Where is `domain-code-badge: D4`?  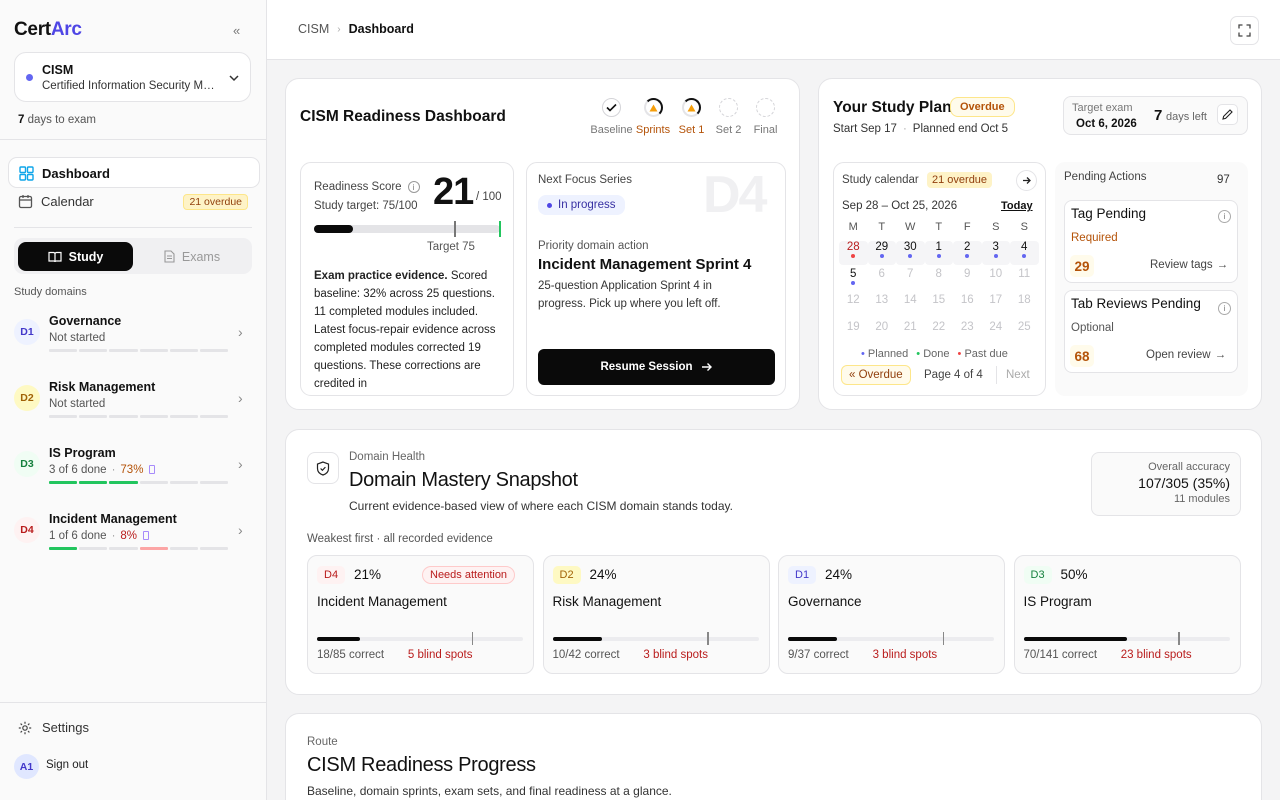
domain-code-badge: D4 is located at coordinates (331, 575).